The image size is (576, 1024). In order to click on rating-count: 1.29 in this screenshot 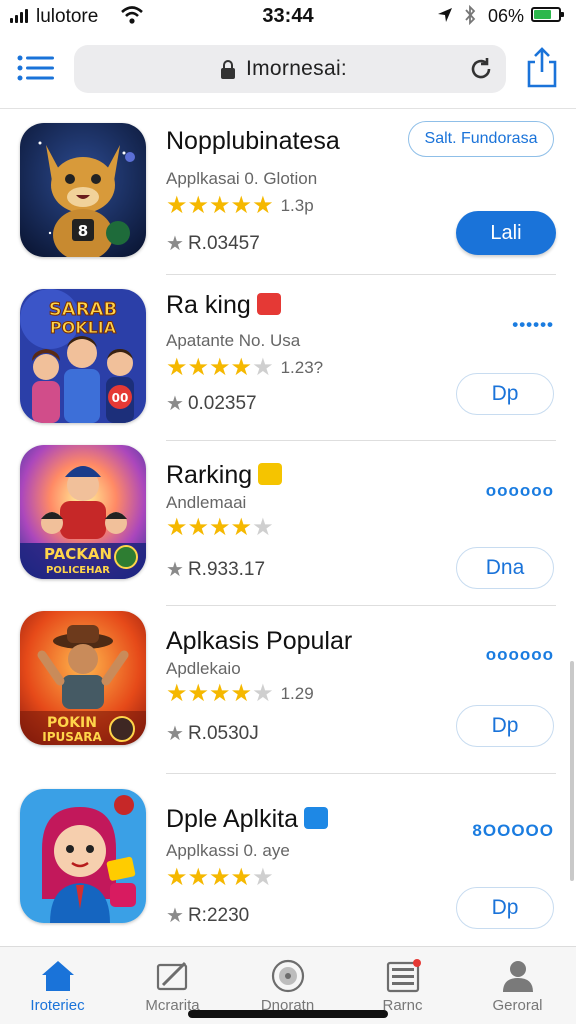, I will do `click(297, 693)`.